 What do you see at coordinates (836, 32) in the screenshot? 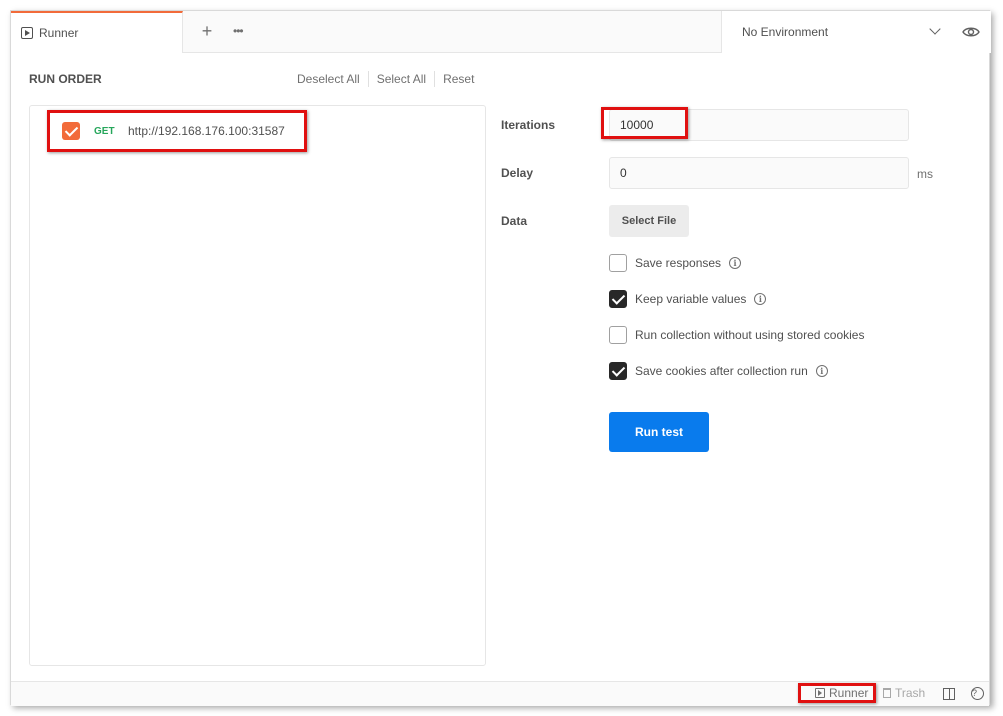
I see `environment-select: No Environment` at bounding box center [836, 32].